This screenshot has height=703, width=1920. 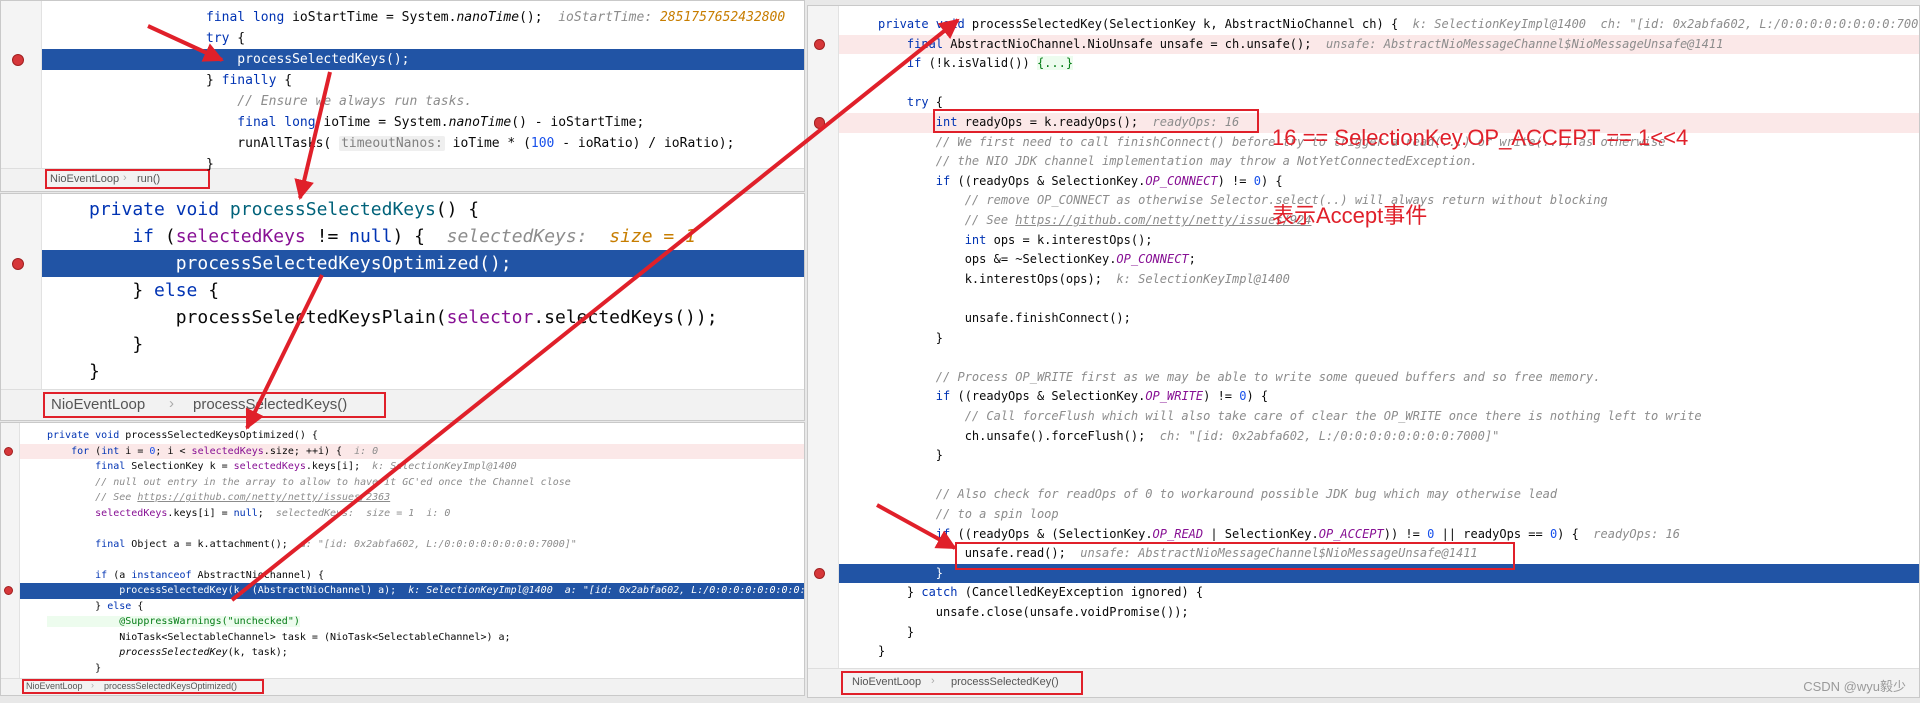 What do you see at coordinates (185, 43) in the screenshot?
I see `arrow-to-process-selected-keys` at bounding box center [185, 43].